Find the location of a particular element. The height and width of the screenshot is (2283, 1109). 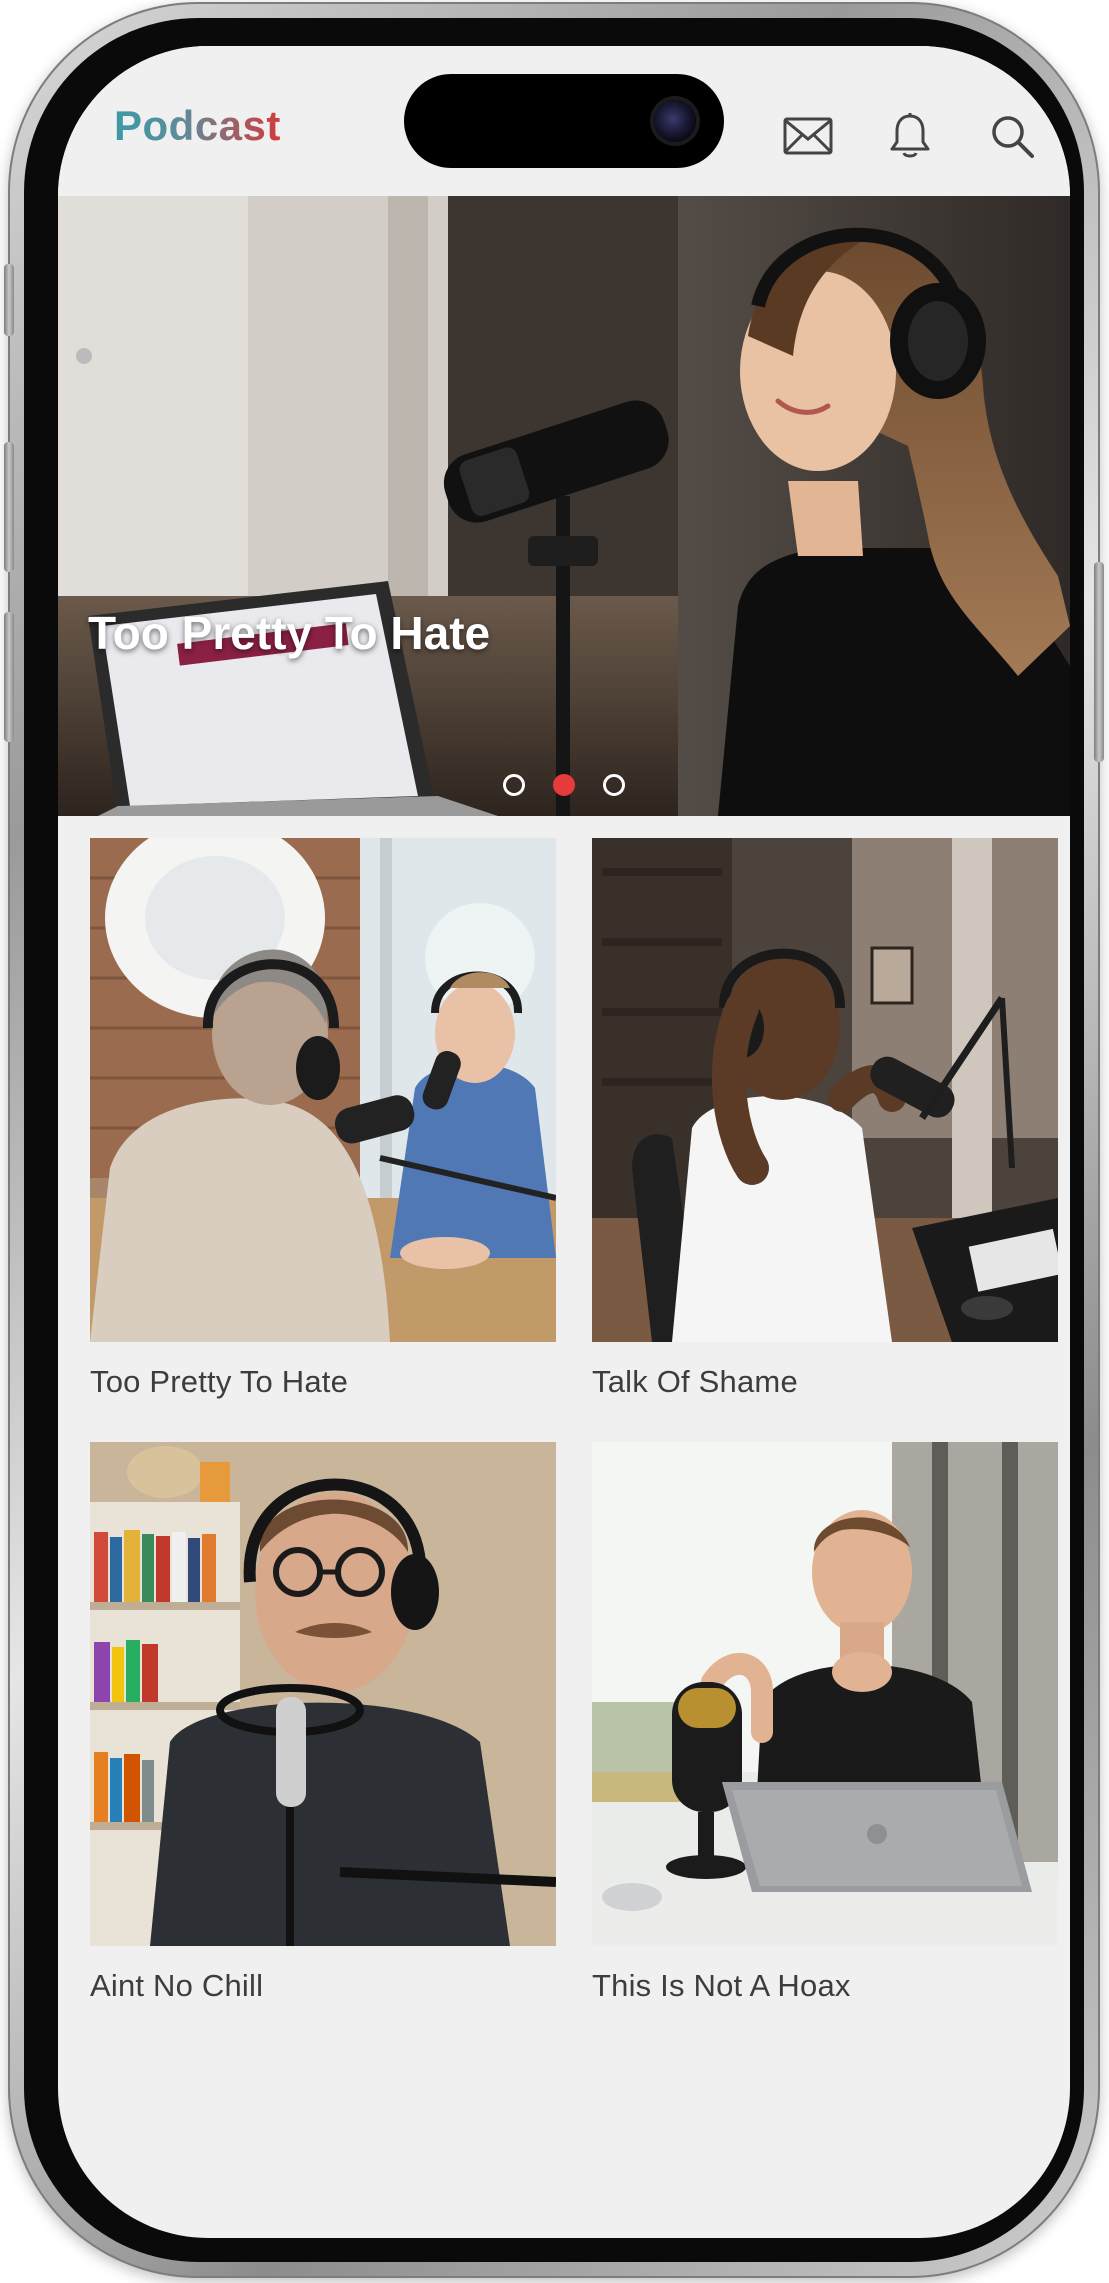

podcast-title: Talk Of Shame is located at coordinates (825, 1382).